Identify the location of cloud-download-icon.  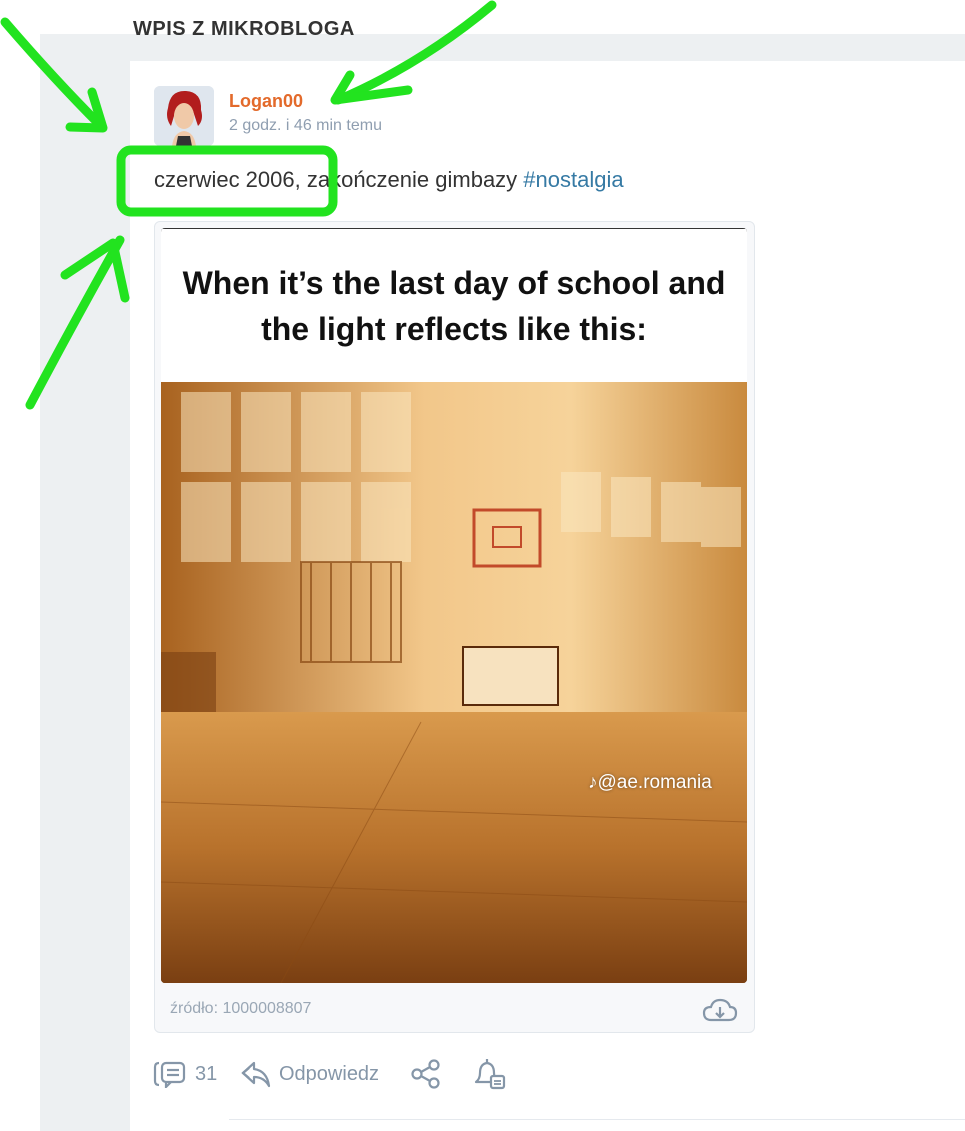
(720, 1011).